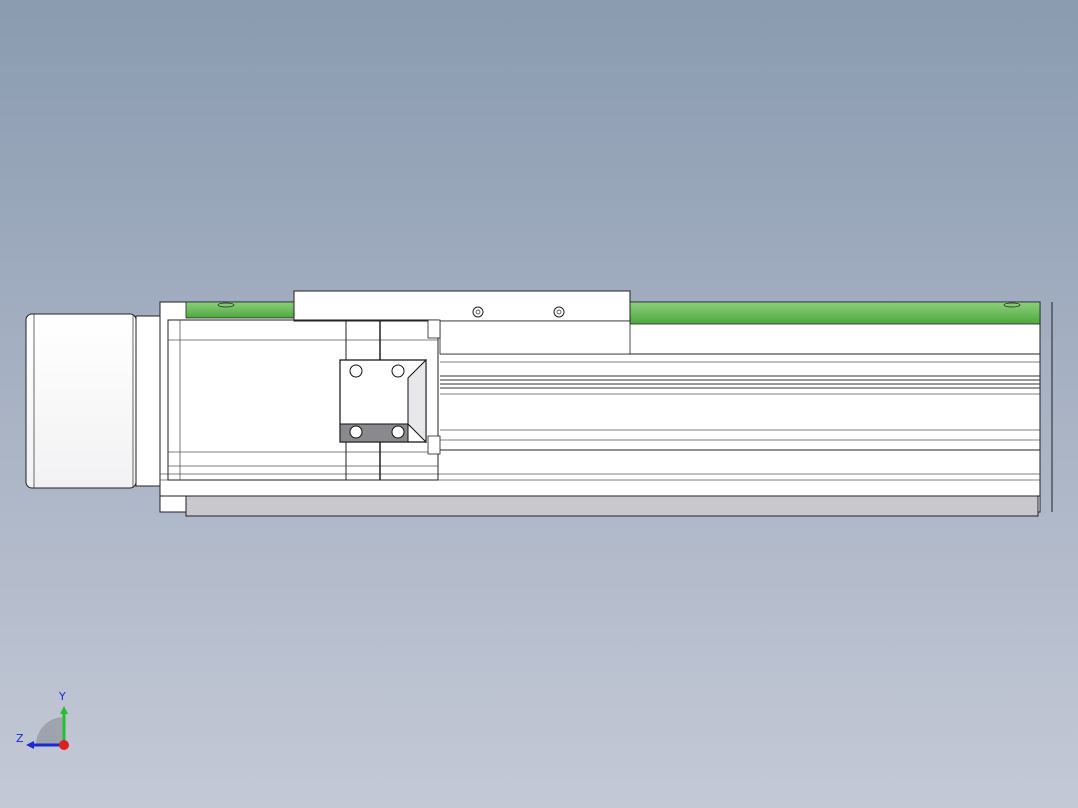  I want to click on z-axis-label: Z, so click(20, 738).